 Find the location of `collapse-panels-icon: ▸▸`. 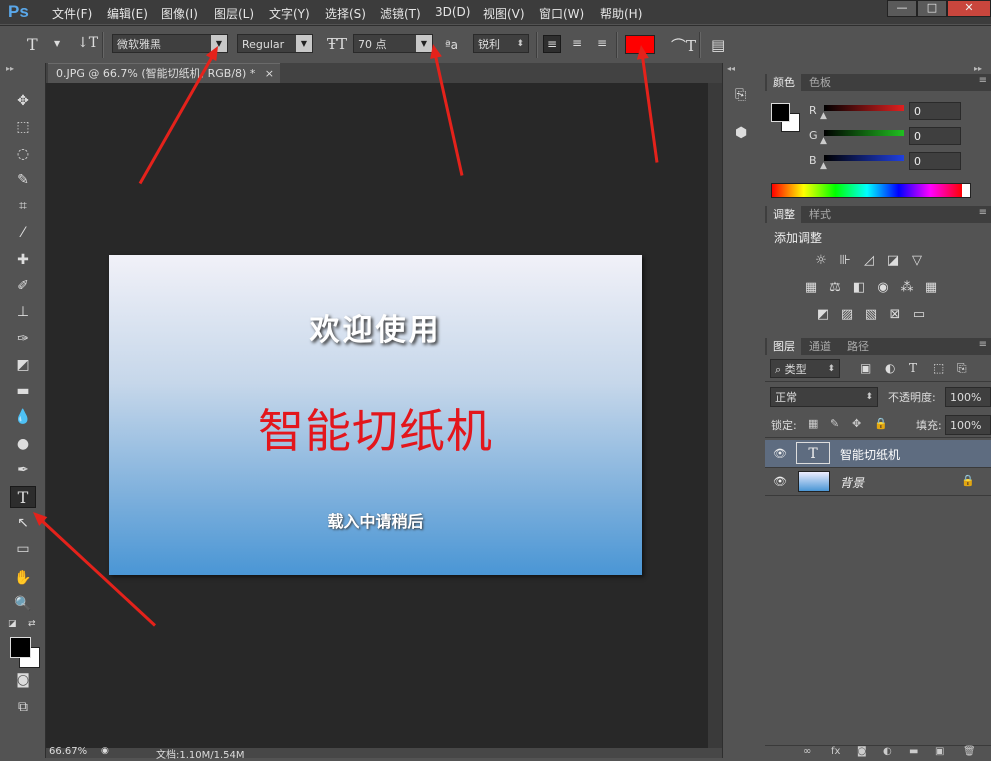

collapse-panels-icon: ▸▸ is located at coordinates (978, 68).